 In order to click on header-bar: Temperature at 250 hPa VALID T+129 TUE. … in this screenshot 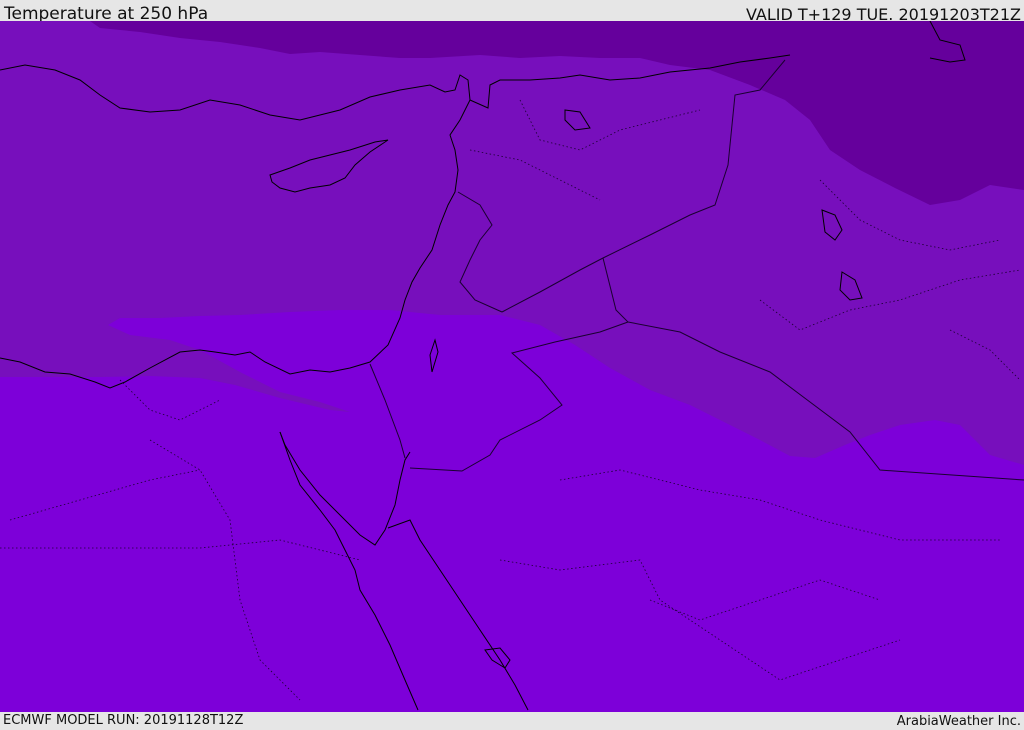, I will do `click(512, 12)`.